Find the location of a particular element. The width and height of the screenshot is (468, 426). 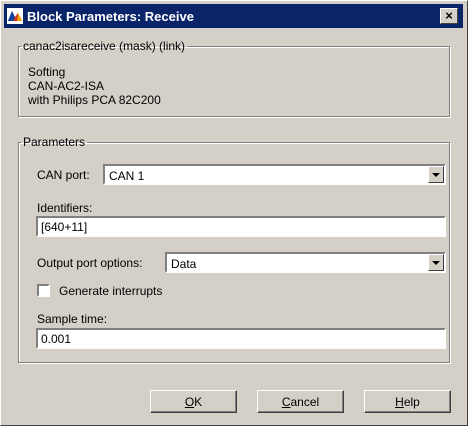

window-title: Block Parameters: Receive is located at coordinates (110, 16).